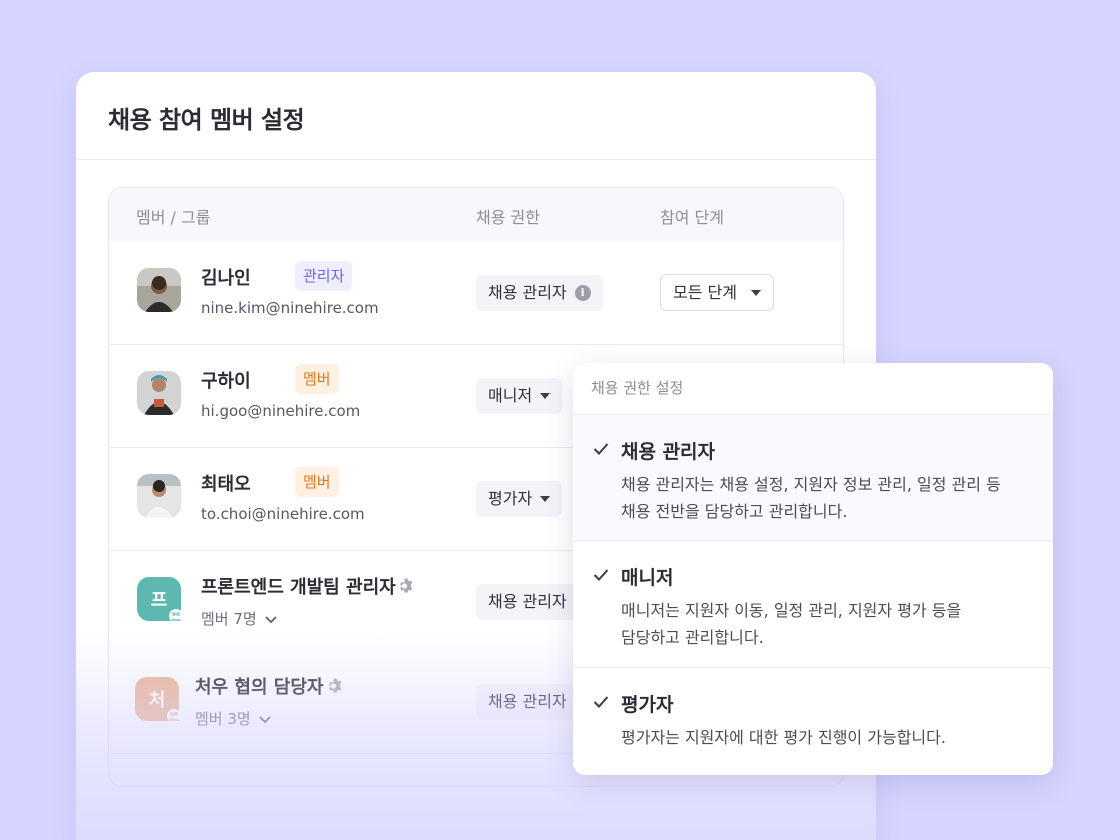 Image resolution: width=1120 pixels, height=840 pixels. I want to click on table-header: 멤버 / 그룹 채용 권한 참여 단계, so click(476, 215).